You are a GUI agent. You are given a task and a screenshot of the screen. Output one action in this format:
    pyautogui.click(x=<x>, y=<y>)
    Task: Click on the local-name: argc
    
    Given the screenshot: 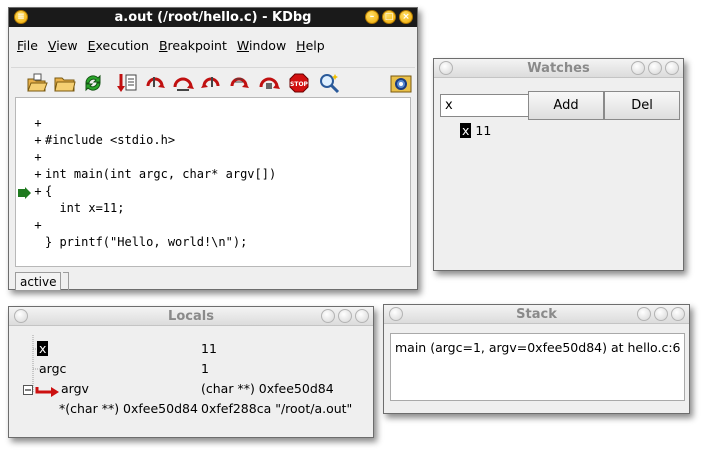 What is the action you would take?
    pyautogui.click(x=52, y=368)
    